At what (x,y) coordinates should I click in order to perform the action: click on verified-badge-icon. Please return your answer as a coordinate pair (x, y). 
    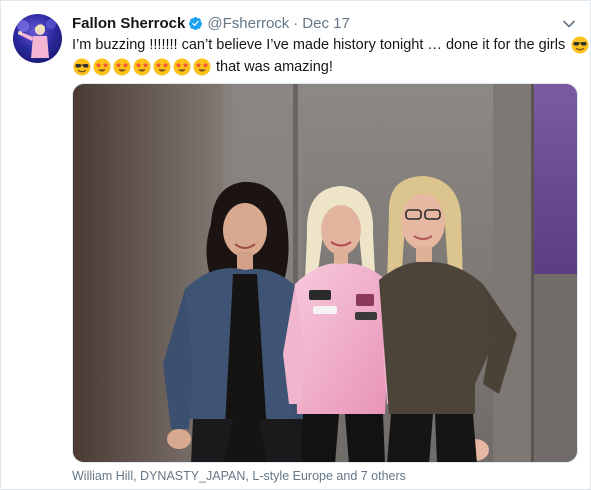
    Looking at the image, I should click on (195, 23).